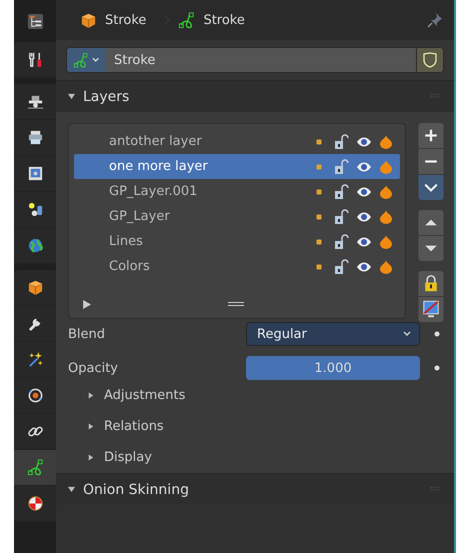 The image size is (467, 553). I want to click on layer-name: Lines, so click(126, 241).